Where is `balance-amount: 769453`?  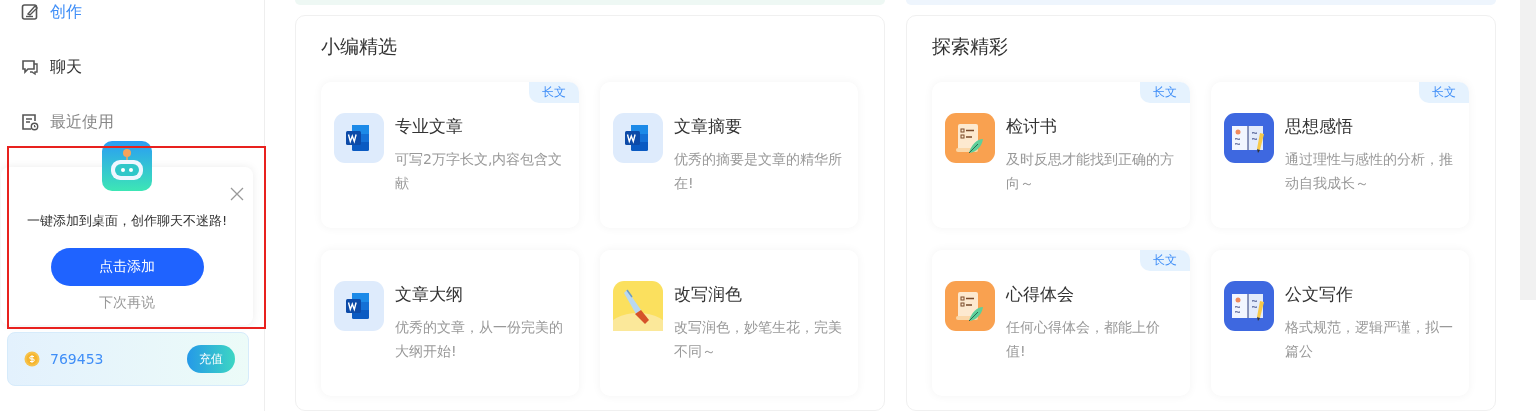 balance-amount: 769453 is located at coordinates (77, 359).